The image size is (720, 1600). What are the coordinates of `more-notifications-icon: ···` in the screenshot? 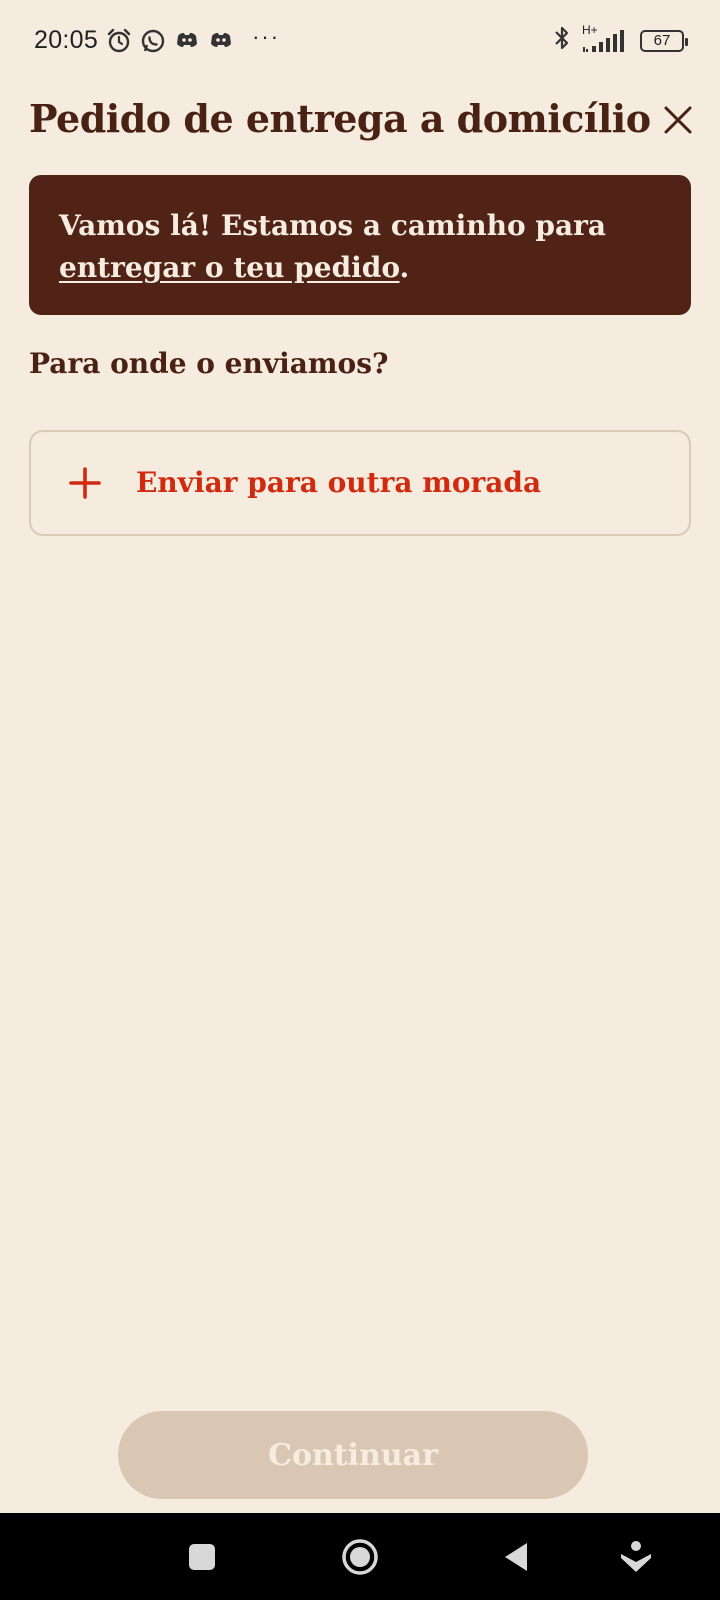 It's located at (266, 36).